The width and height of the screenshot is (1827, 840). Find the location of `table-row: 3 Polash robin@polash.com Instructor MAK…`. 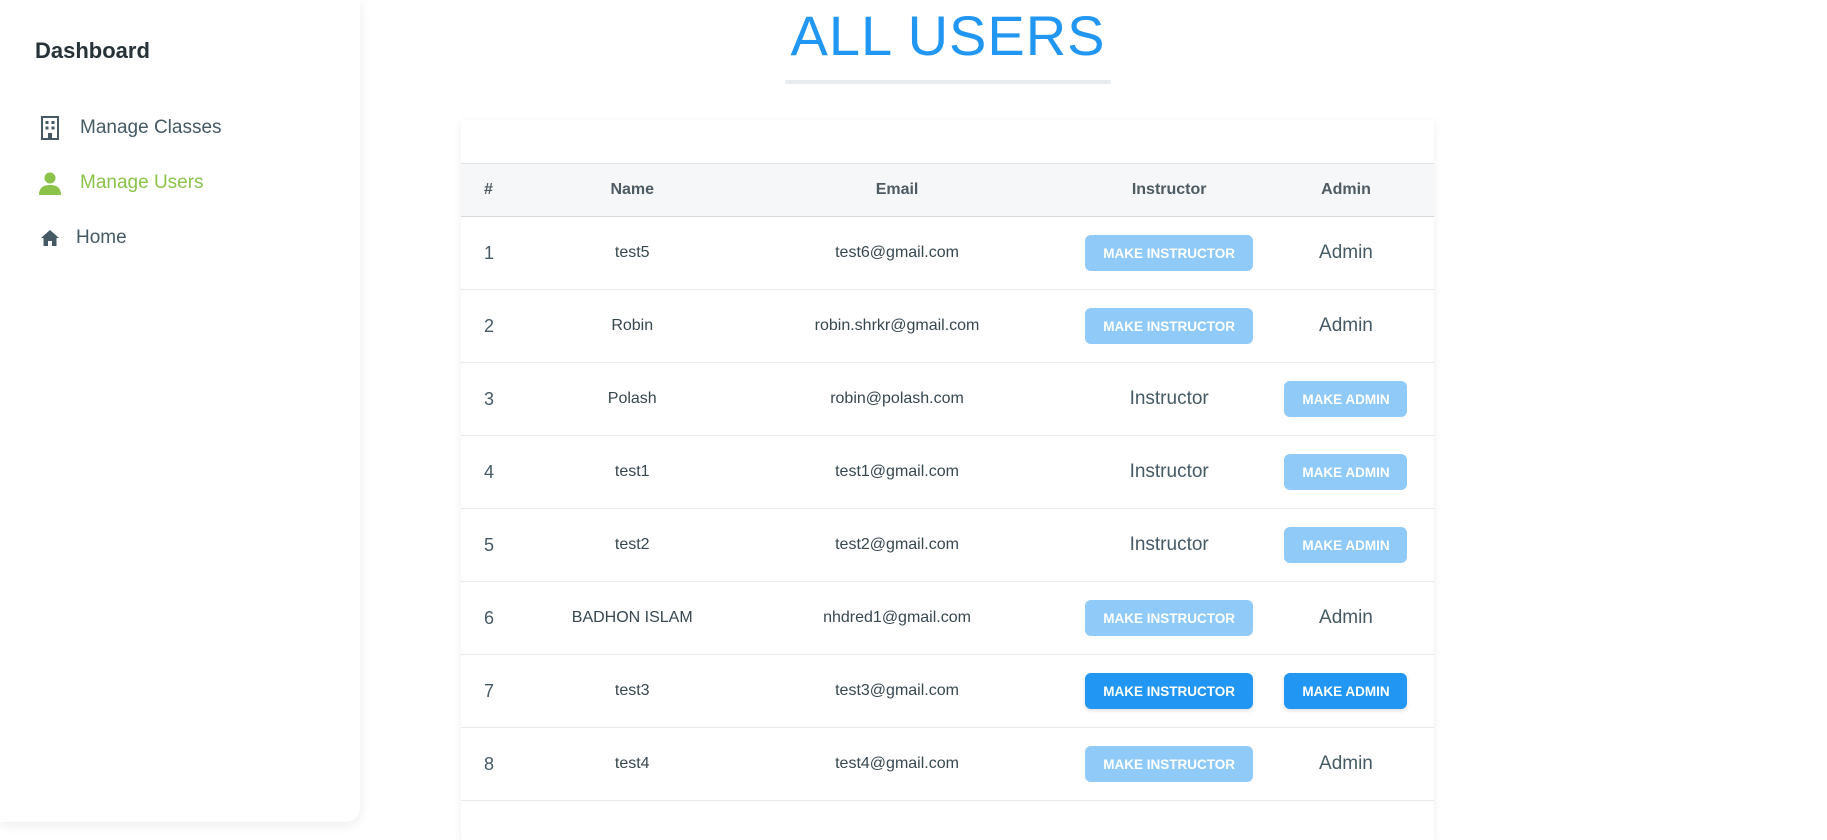

table-row: 3 Polash robin@polash.com Instructor MAK… is located at coordinates (947, 399).